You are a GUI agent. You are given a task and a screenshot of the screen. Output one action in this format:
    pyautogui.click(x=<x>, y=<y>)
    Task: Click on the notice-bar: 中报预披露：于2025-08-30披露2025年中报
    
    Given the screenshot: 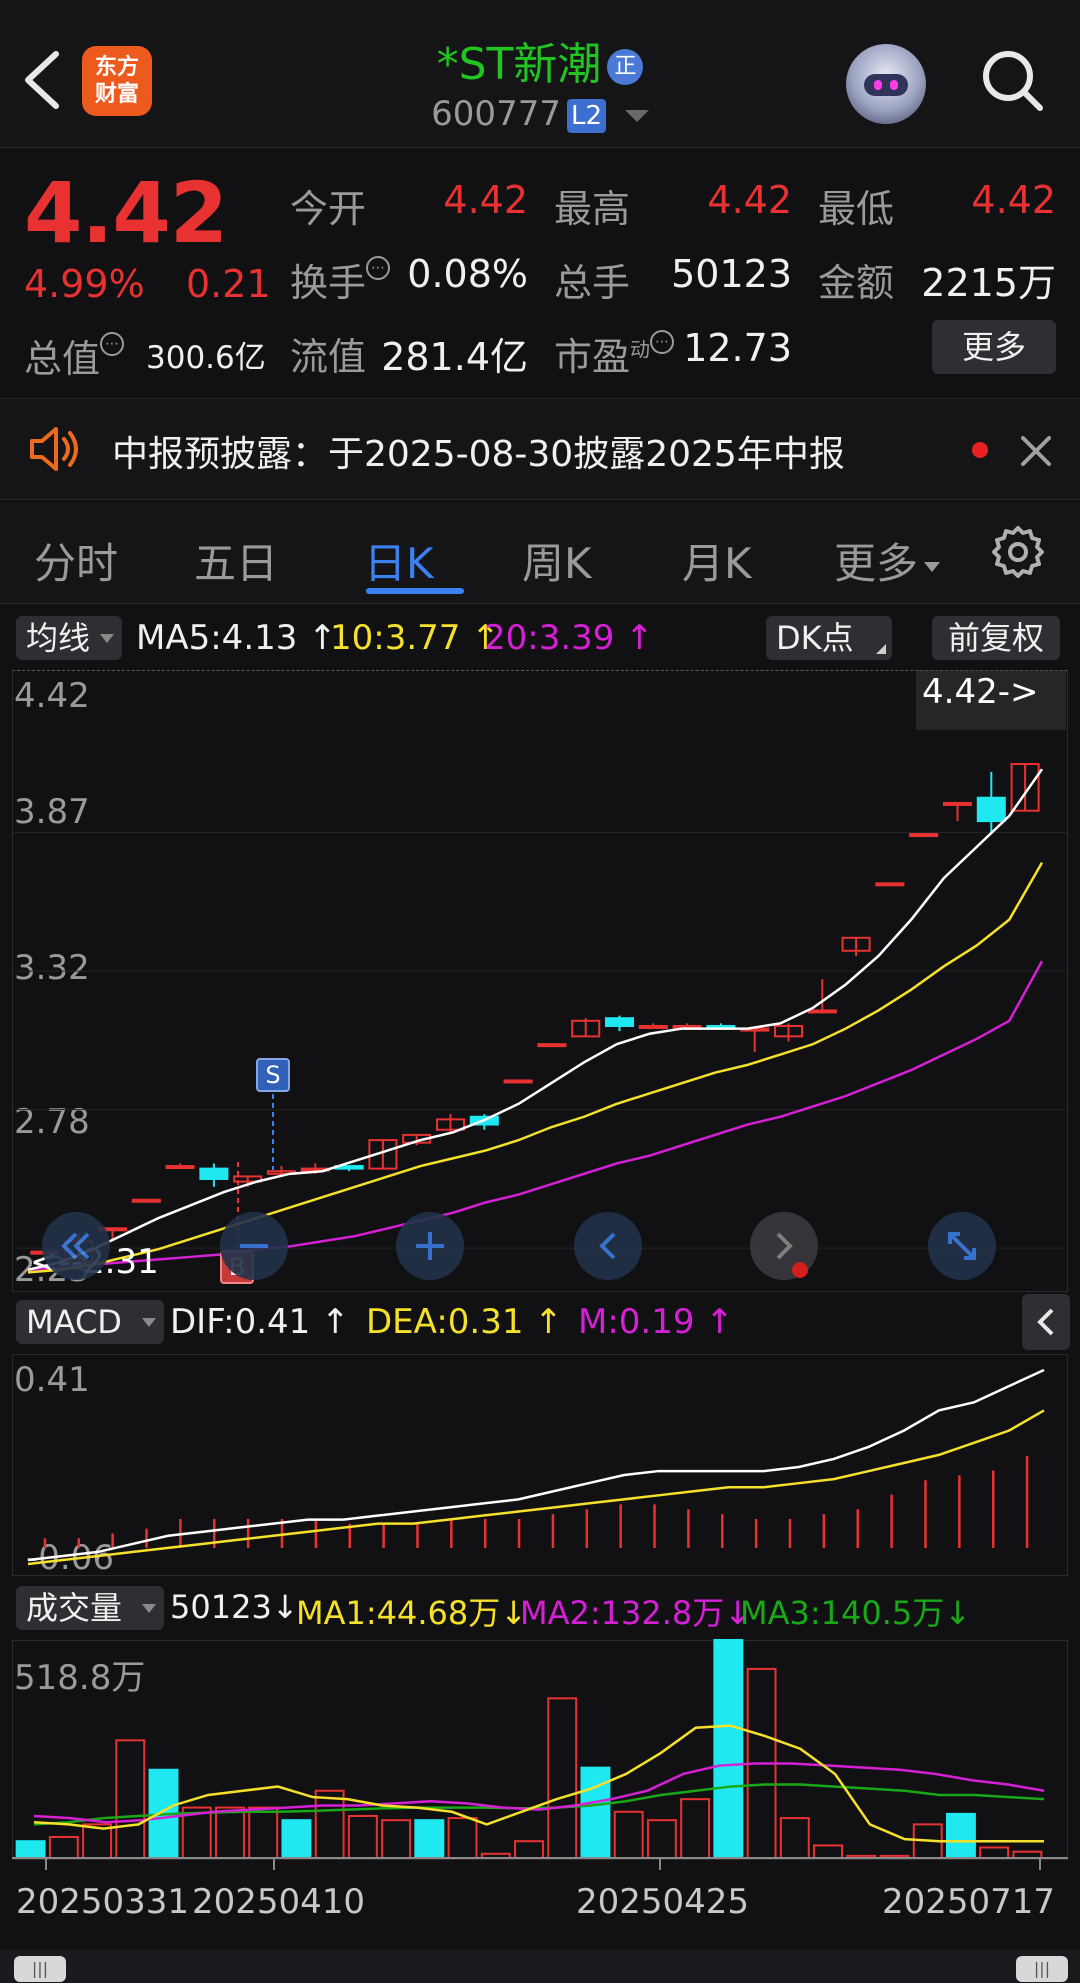 What is the action you would take?
    pyautogui.click(x=540, y=449)
    